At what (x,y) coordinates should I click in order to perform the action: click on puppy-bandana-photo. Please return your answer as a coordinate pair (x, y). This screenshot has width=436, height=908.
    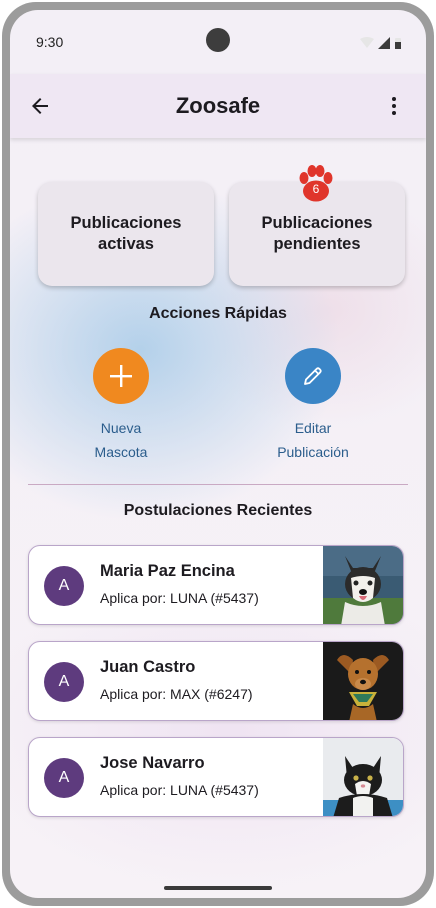
    Looking at the image, I should click on (363, 681).